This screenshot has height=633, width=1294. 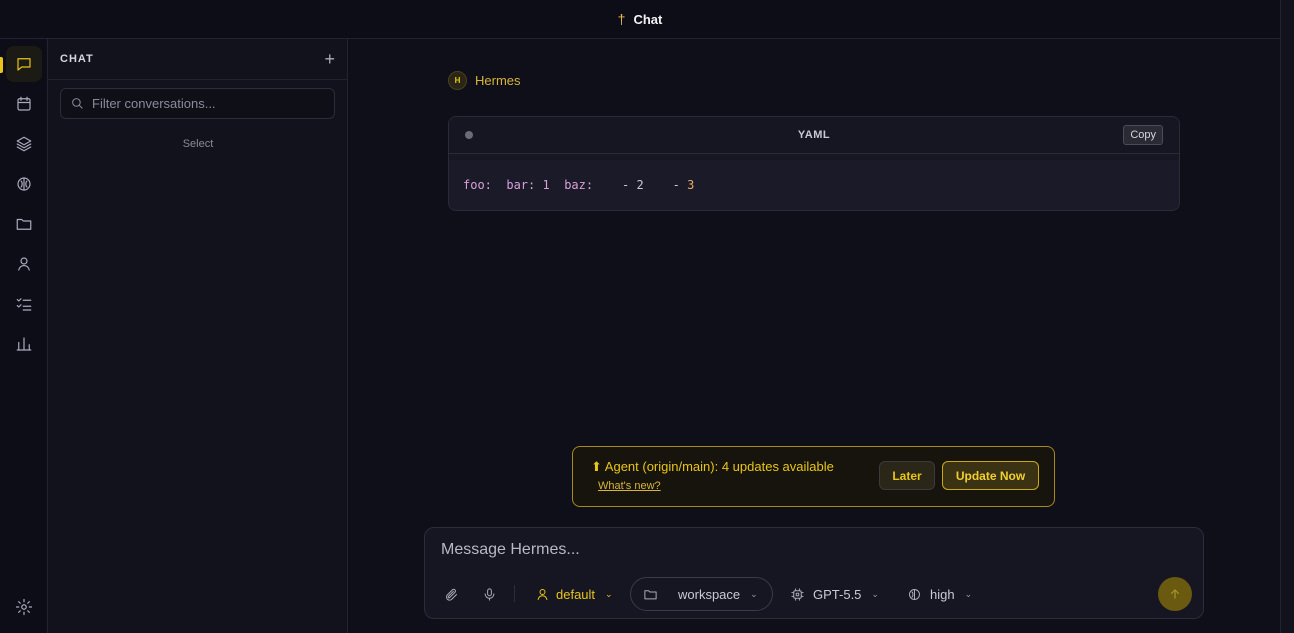 I want to click on window-dot-icon, so click(x=469, y=135).